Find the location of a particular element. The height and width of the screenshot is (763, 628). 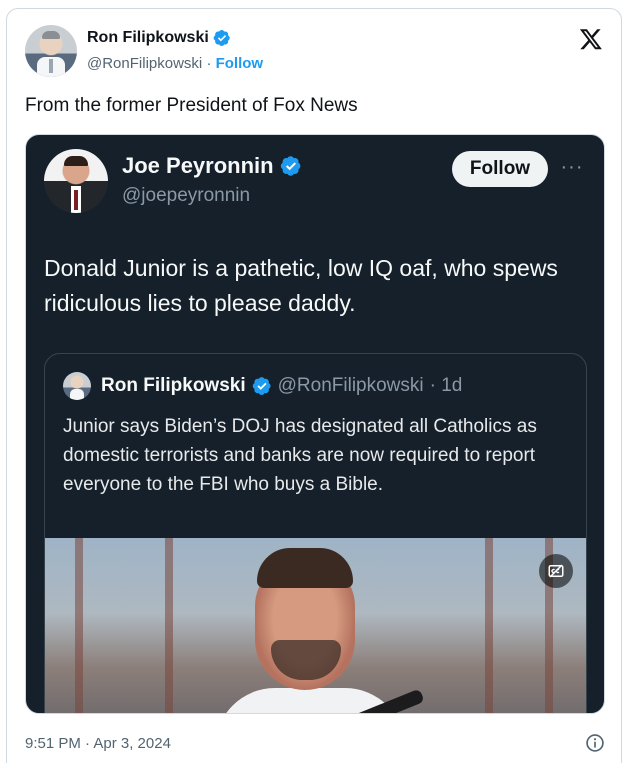

author-name: Ron Filipkowski is located at coordinates (148, 38).